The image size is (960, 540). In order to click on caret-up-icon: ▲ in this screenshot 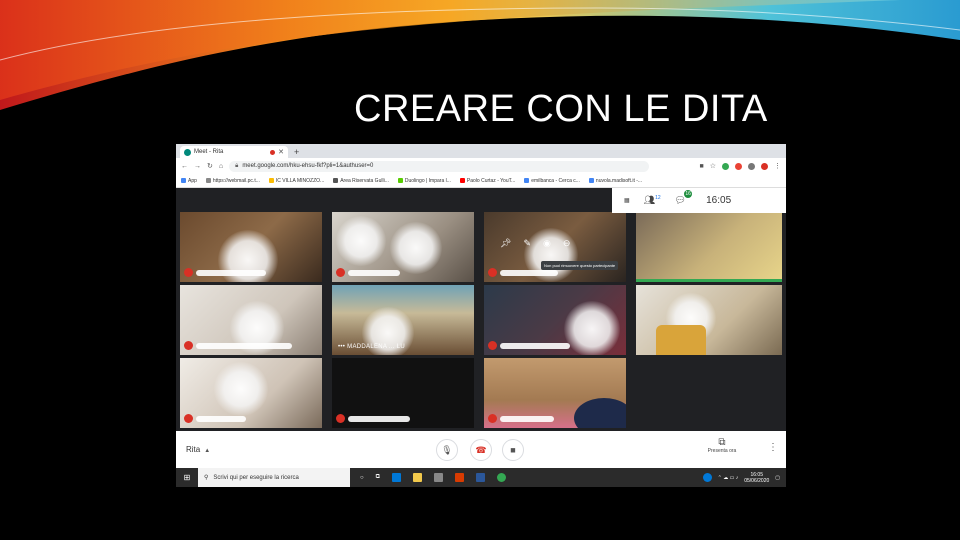, I will do `click(207, 451)`.